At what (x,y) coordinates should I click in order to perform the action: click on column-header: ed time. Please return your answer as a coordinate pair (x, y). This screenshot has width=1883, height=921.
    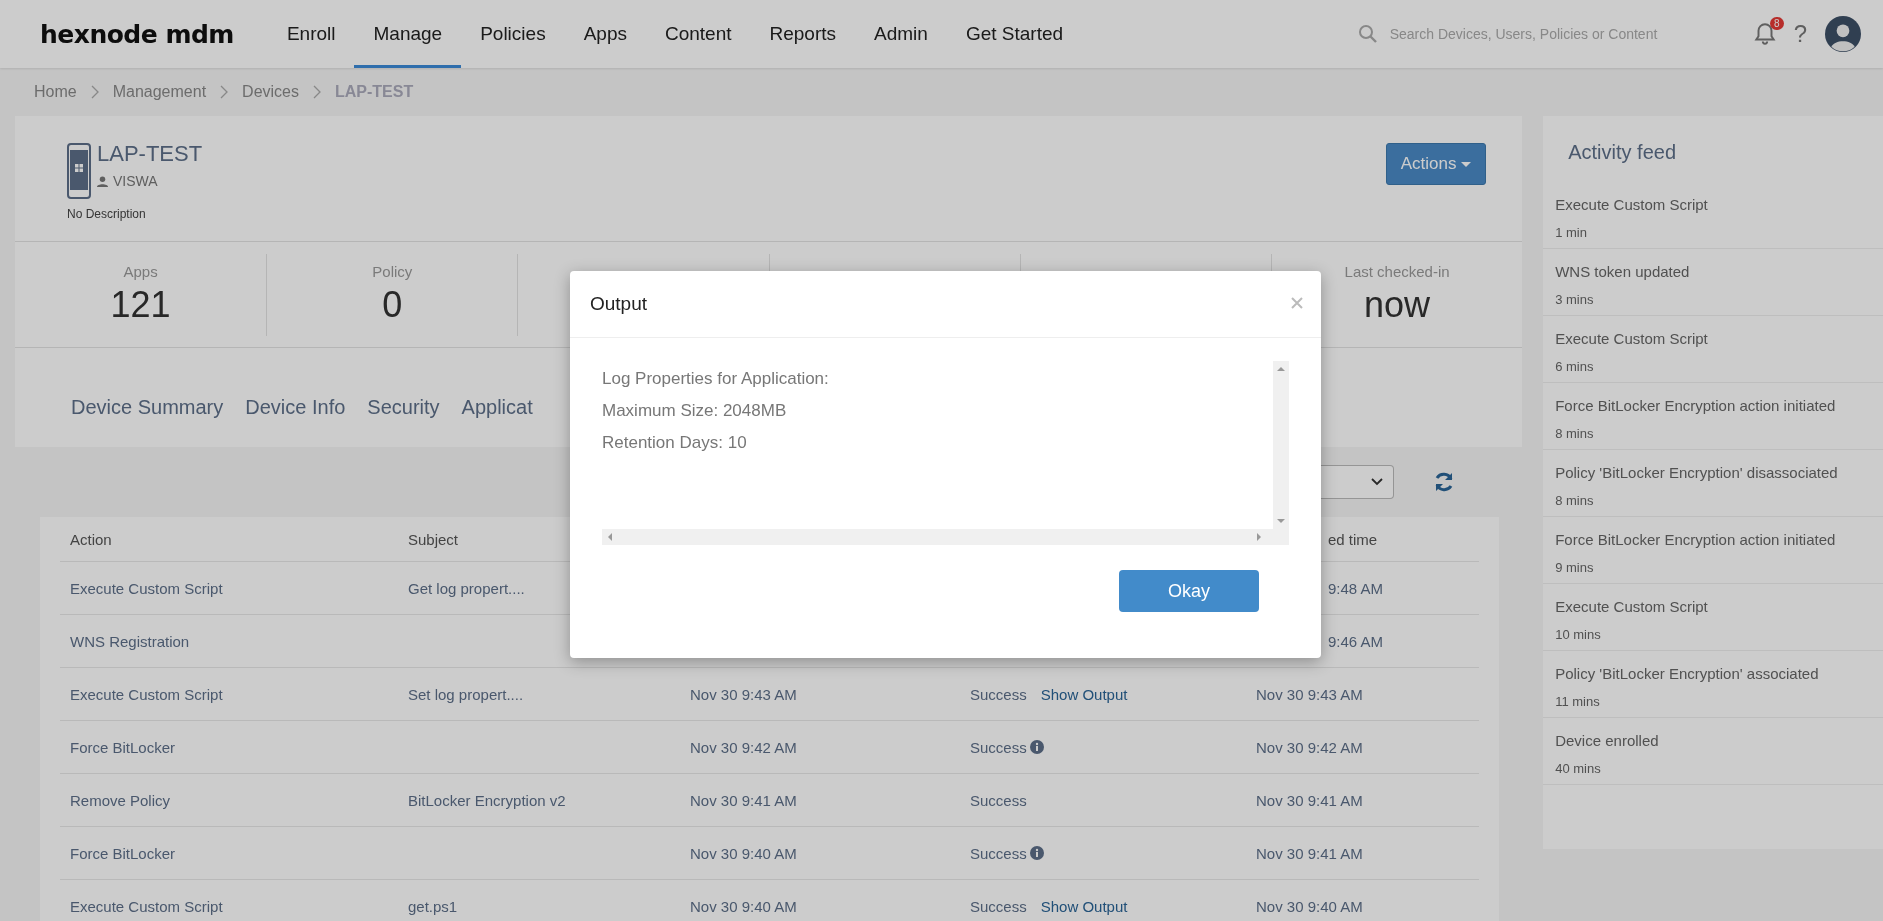
    Looking at the image, I should click on (1353, 539).